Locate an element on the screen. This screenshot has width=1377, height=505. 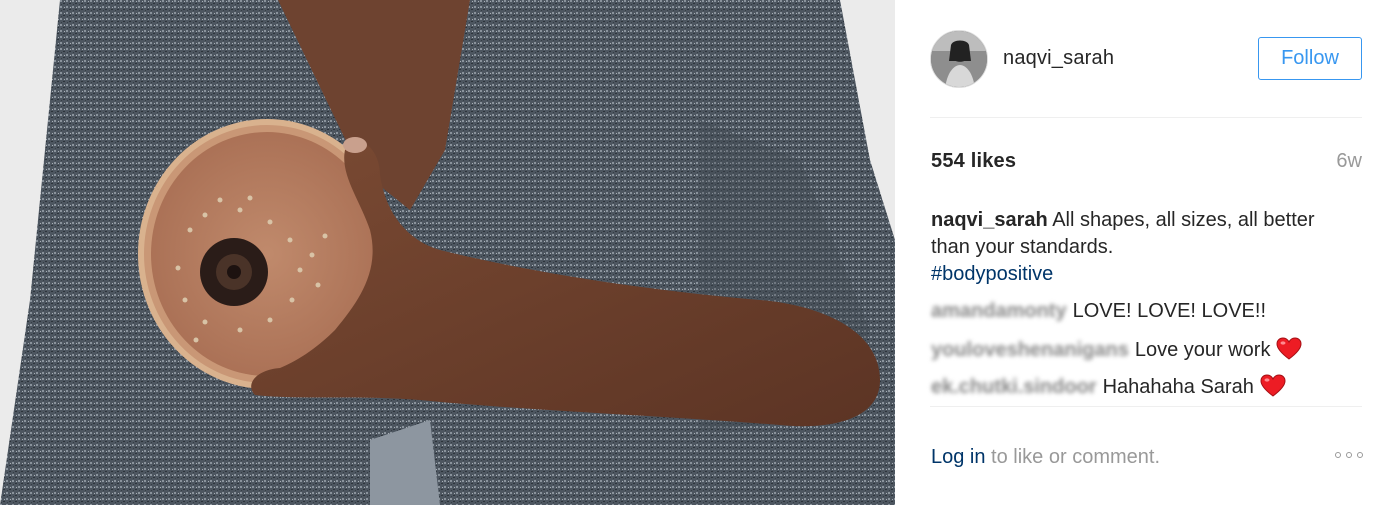
comment-text: Hahahaha Sarah is located at coordinates (1178, 387).